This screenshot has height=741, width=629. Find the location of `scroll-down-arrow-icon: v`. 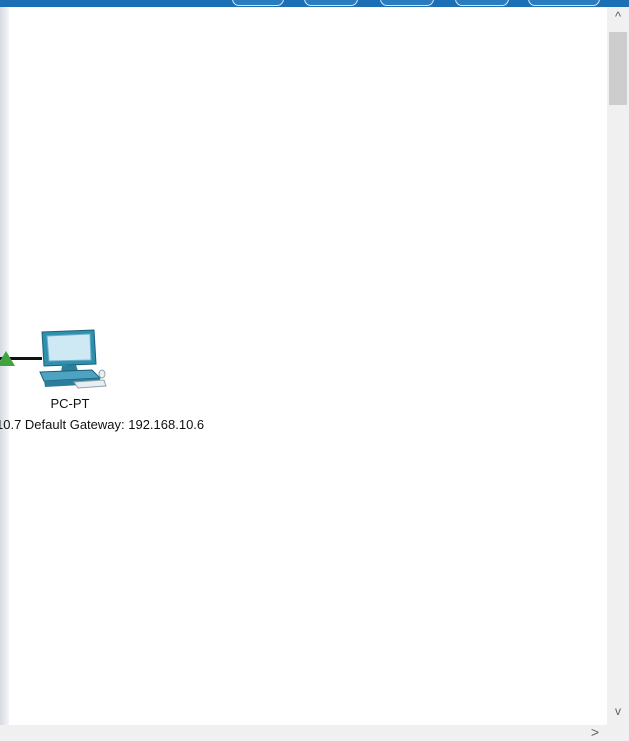

scroll-down-arrow-icon: v is located at coordinates (618, 711).